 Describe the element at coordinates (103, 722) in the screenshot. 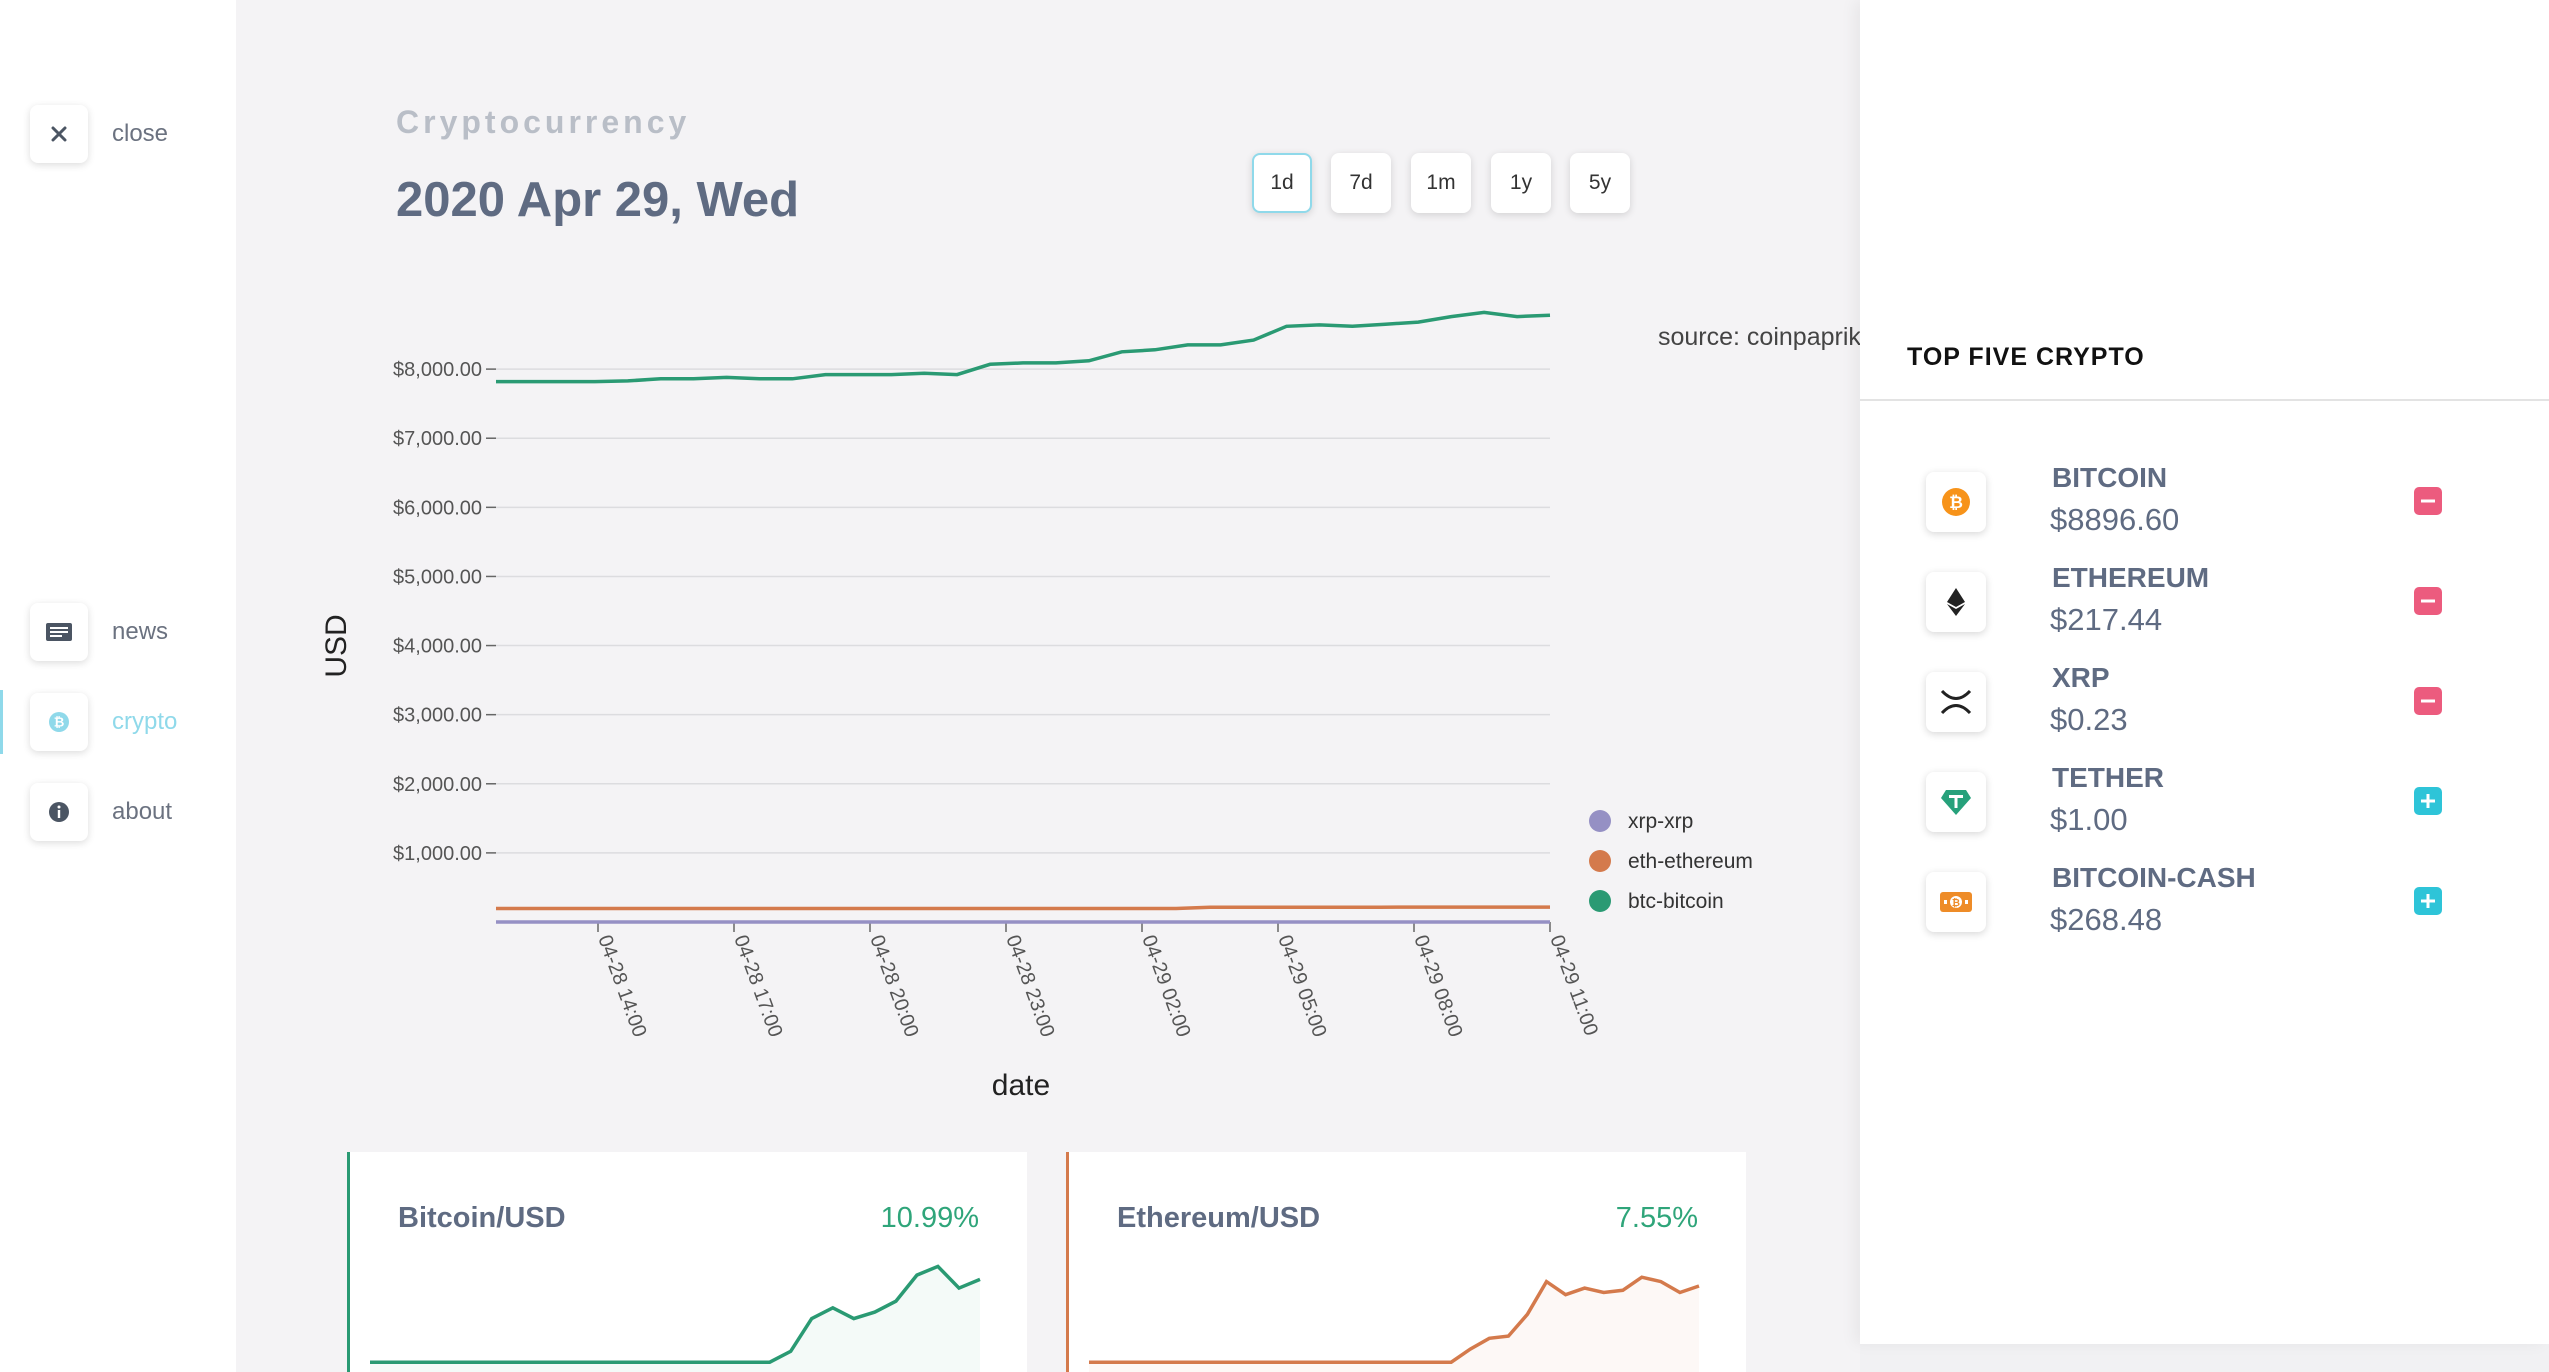

I see `sidebar-item-crypto: ₿ crypto` at that location.